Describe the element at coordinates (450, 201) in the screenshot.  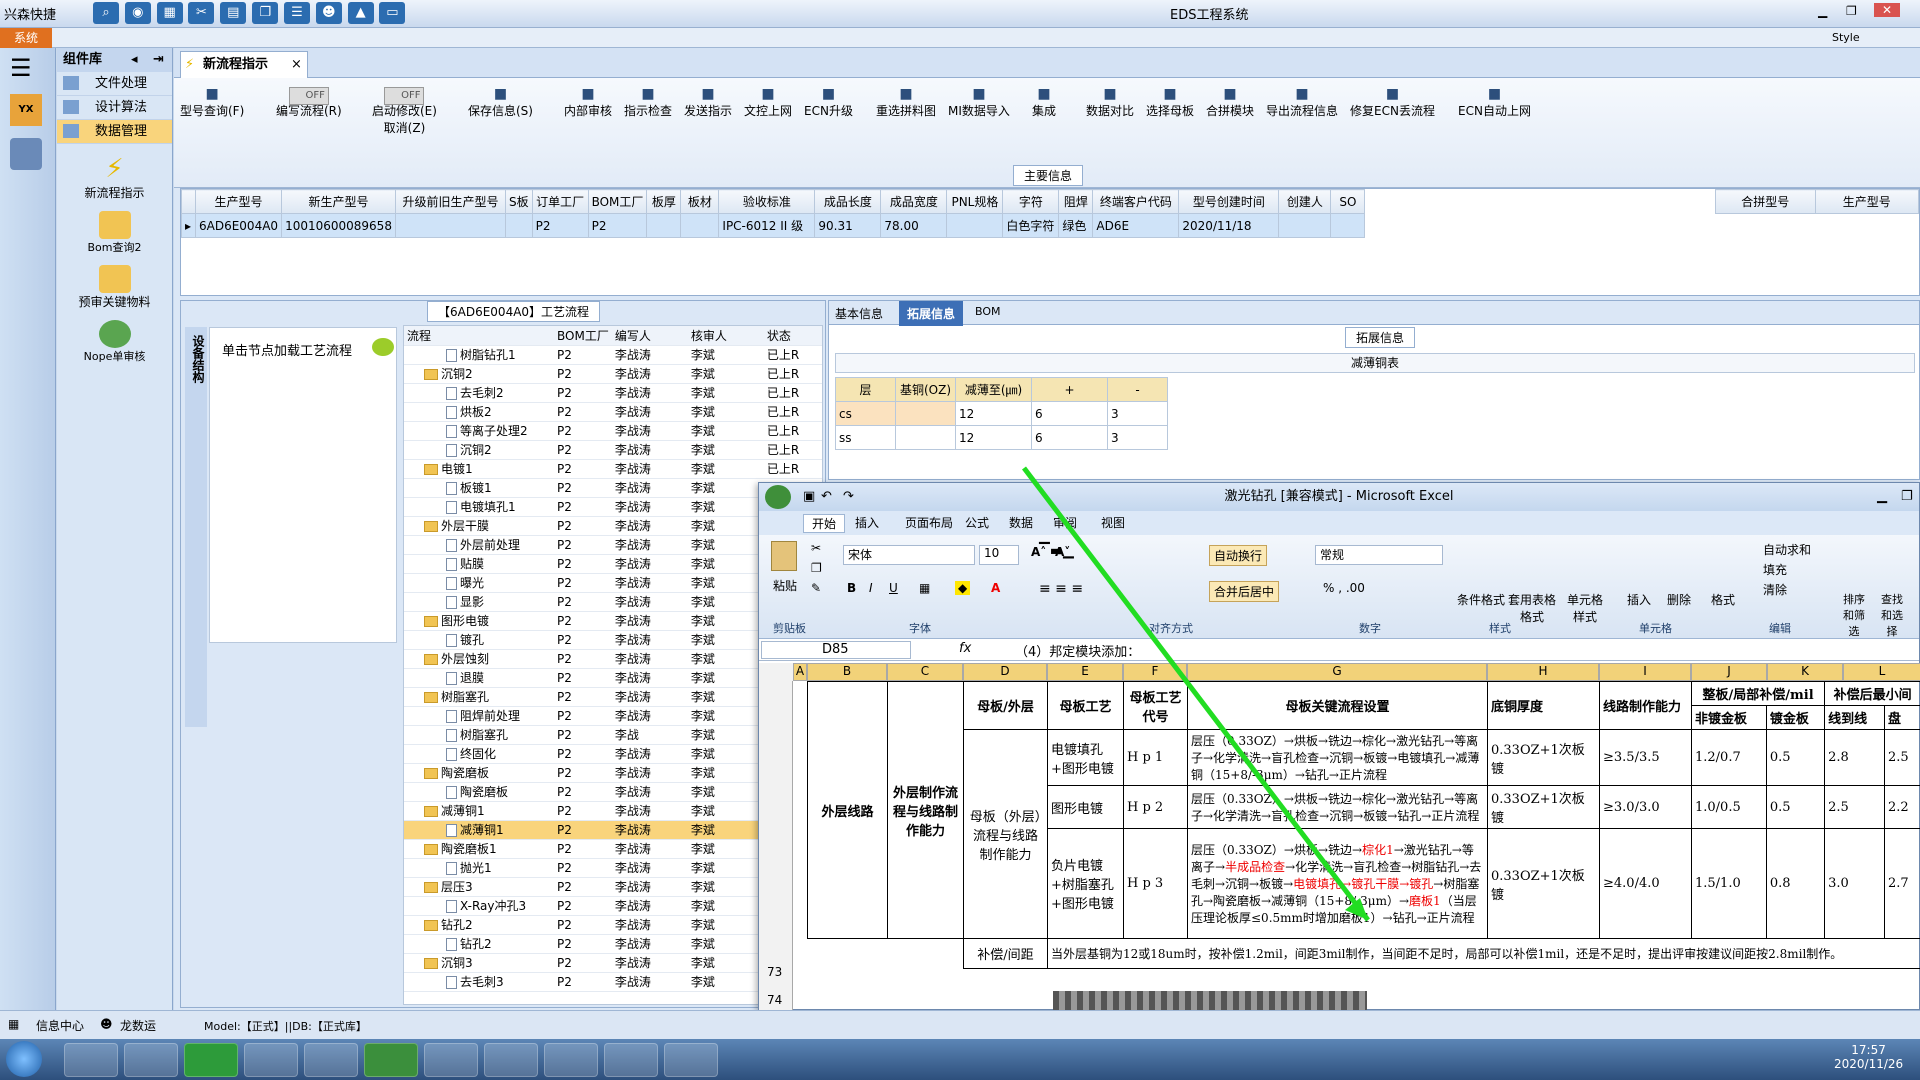
I see `col-header: 升级前旧生产型号` at that location.